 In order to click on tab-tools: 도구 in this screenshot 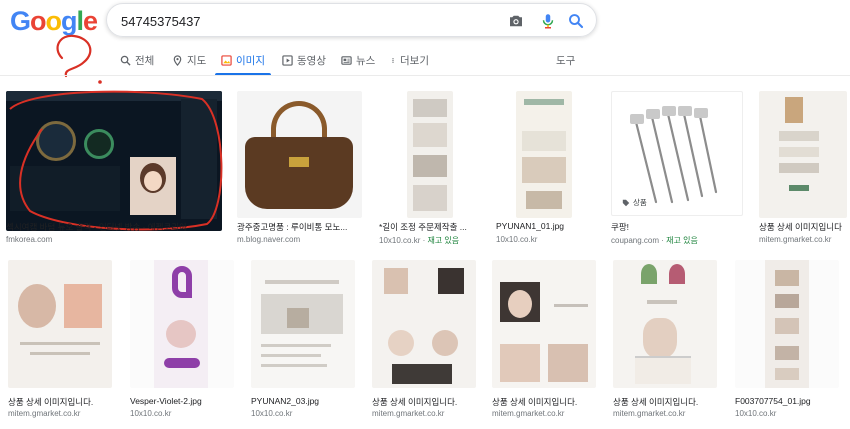, I will do `click(565, 60)`.